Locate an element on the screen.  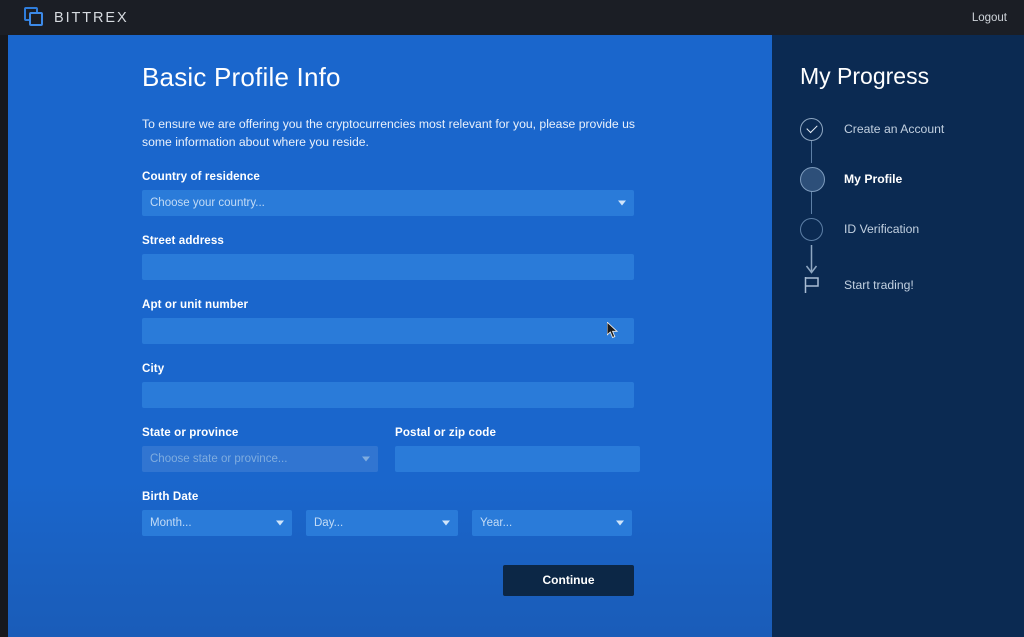
progress-arrow-area: Start trading! is located at coordinates (910, 270).